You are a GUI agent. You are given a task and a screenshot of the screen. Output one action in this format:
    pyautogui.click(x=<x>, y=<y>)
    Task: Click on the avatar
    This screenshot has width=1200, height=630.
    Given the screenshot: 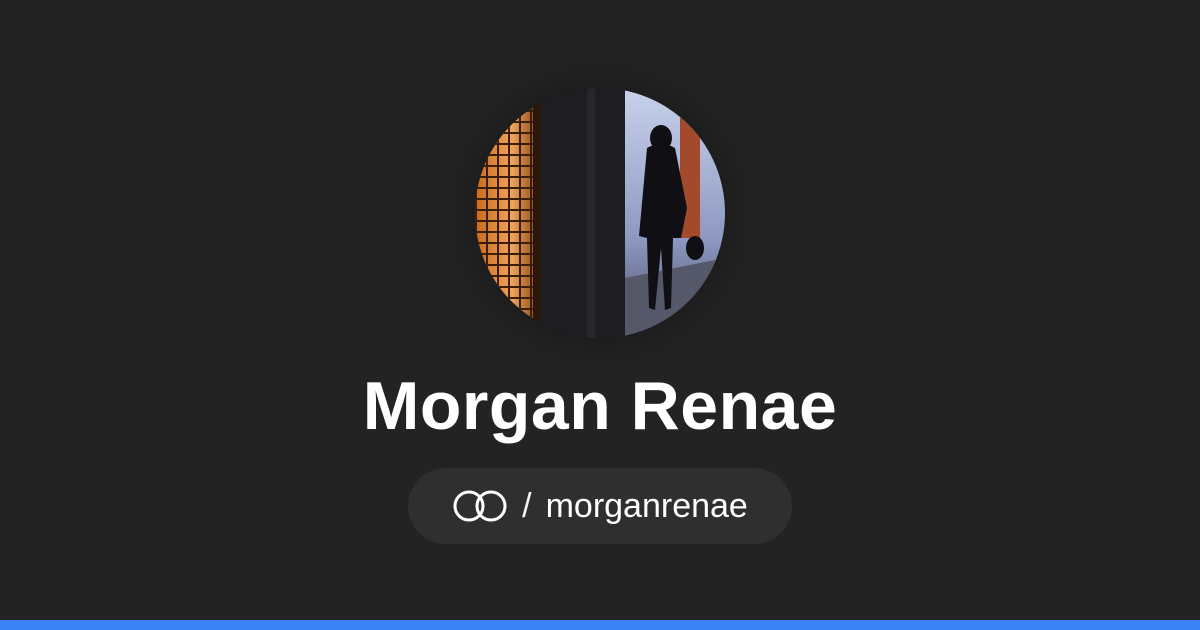 What is the action you would take?
    pyautogui.click(x=600, y=213)
    